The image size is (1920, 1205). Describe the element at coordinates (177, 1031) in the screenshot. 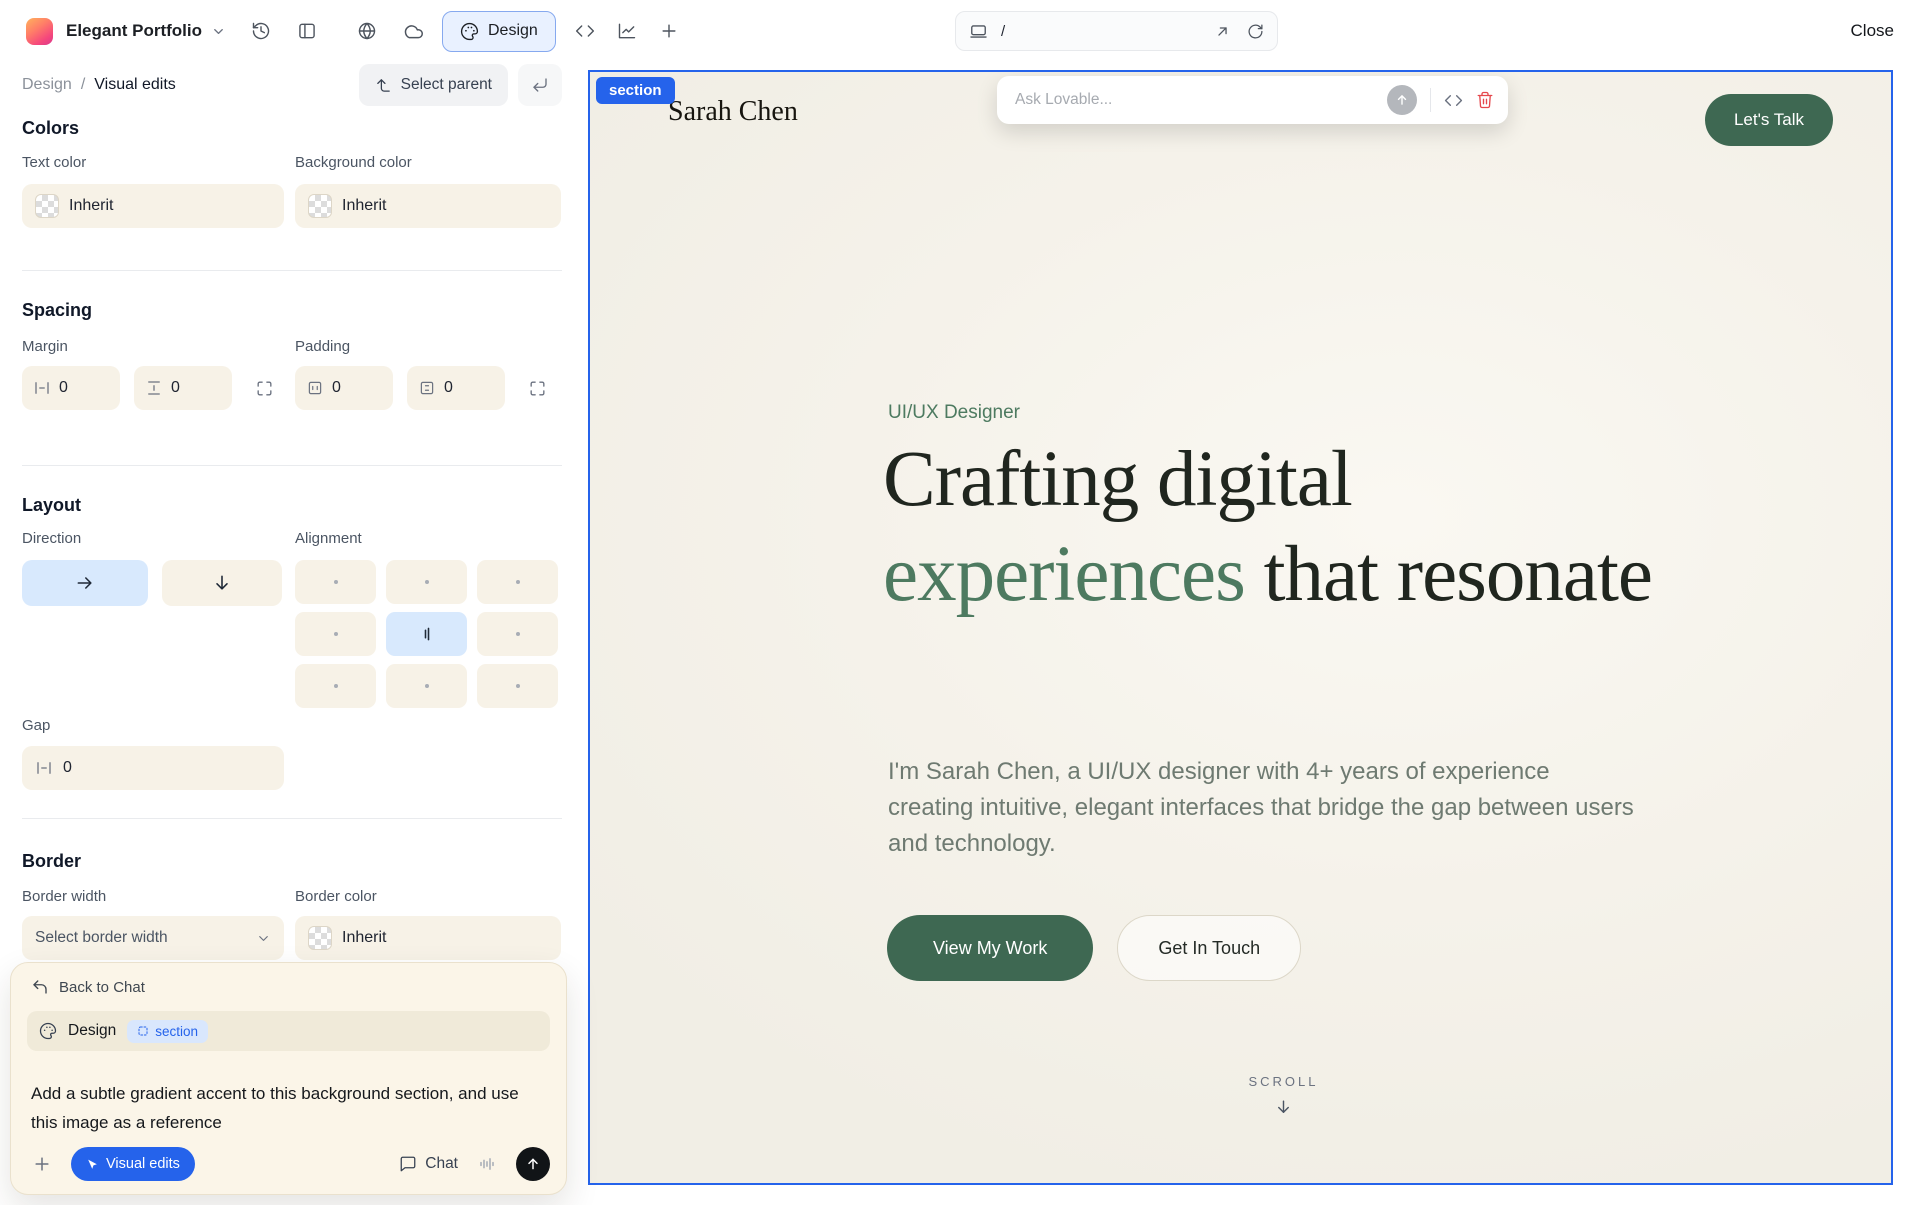

I see `selected-element-label: section` at that location.